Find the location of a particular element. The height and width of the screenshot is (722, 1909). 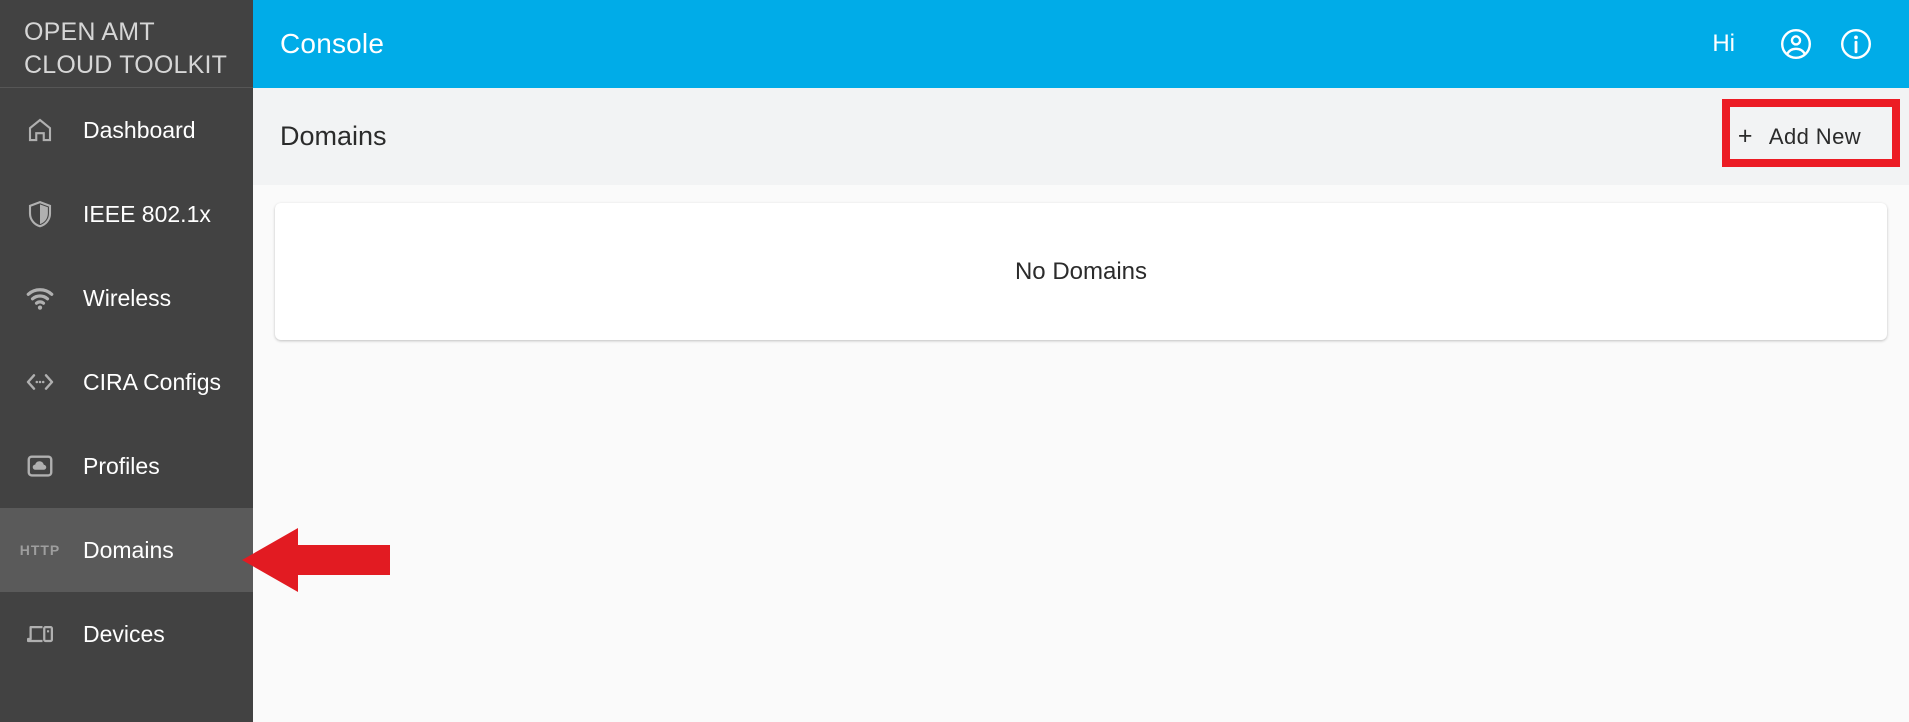

brand-line-2: CLOUD TOOLKIT is located at coordinates (126, 64).